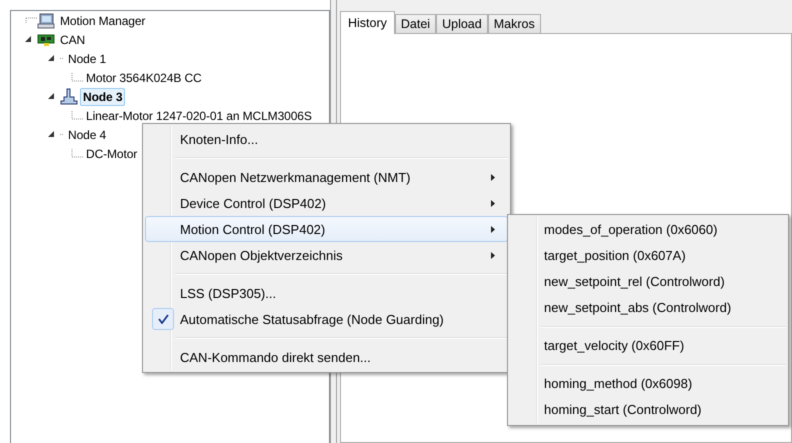  What do you see at coordinates (648, 410) in the screenshot?
I see `menu-item: homing_start (Controlword)` at bounding box center [648, 410].